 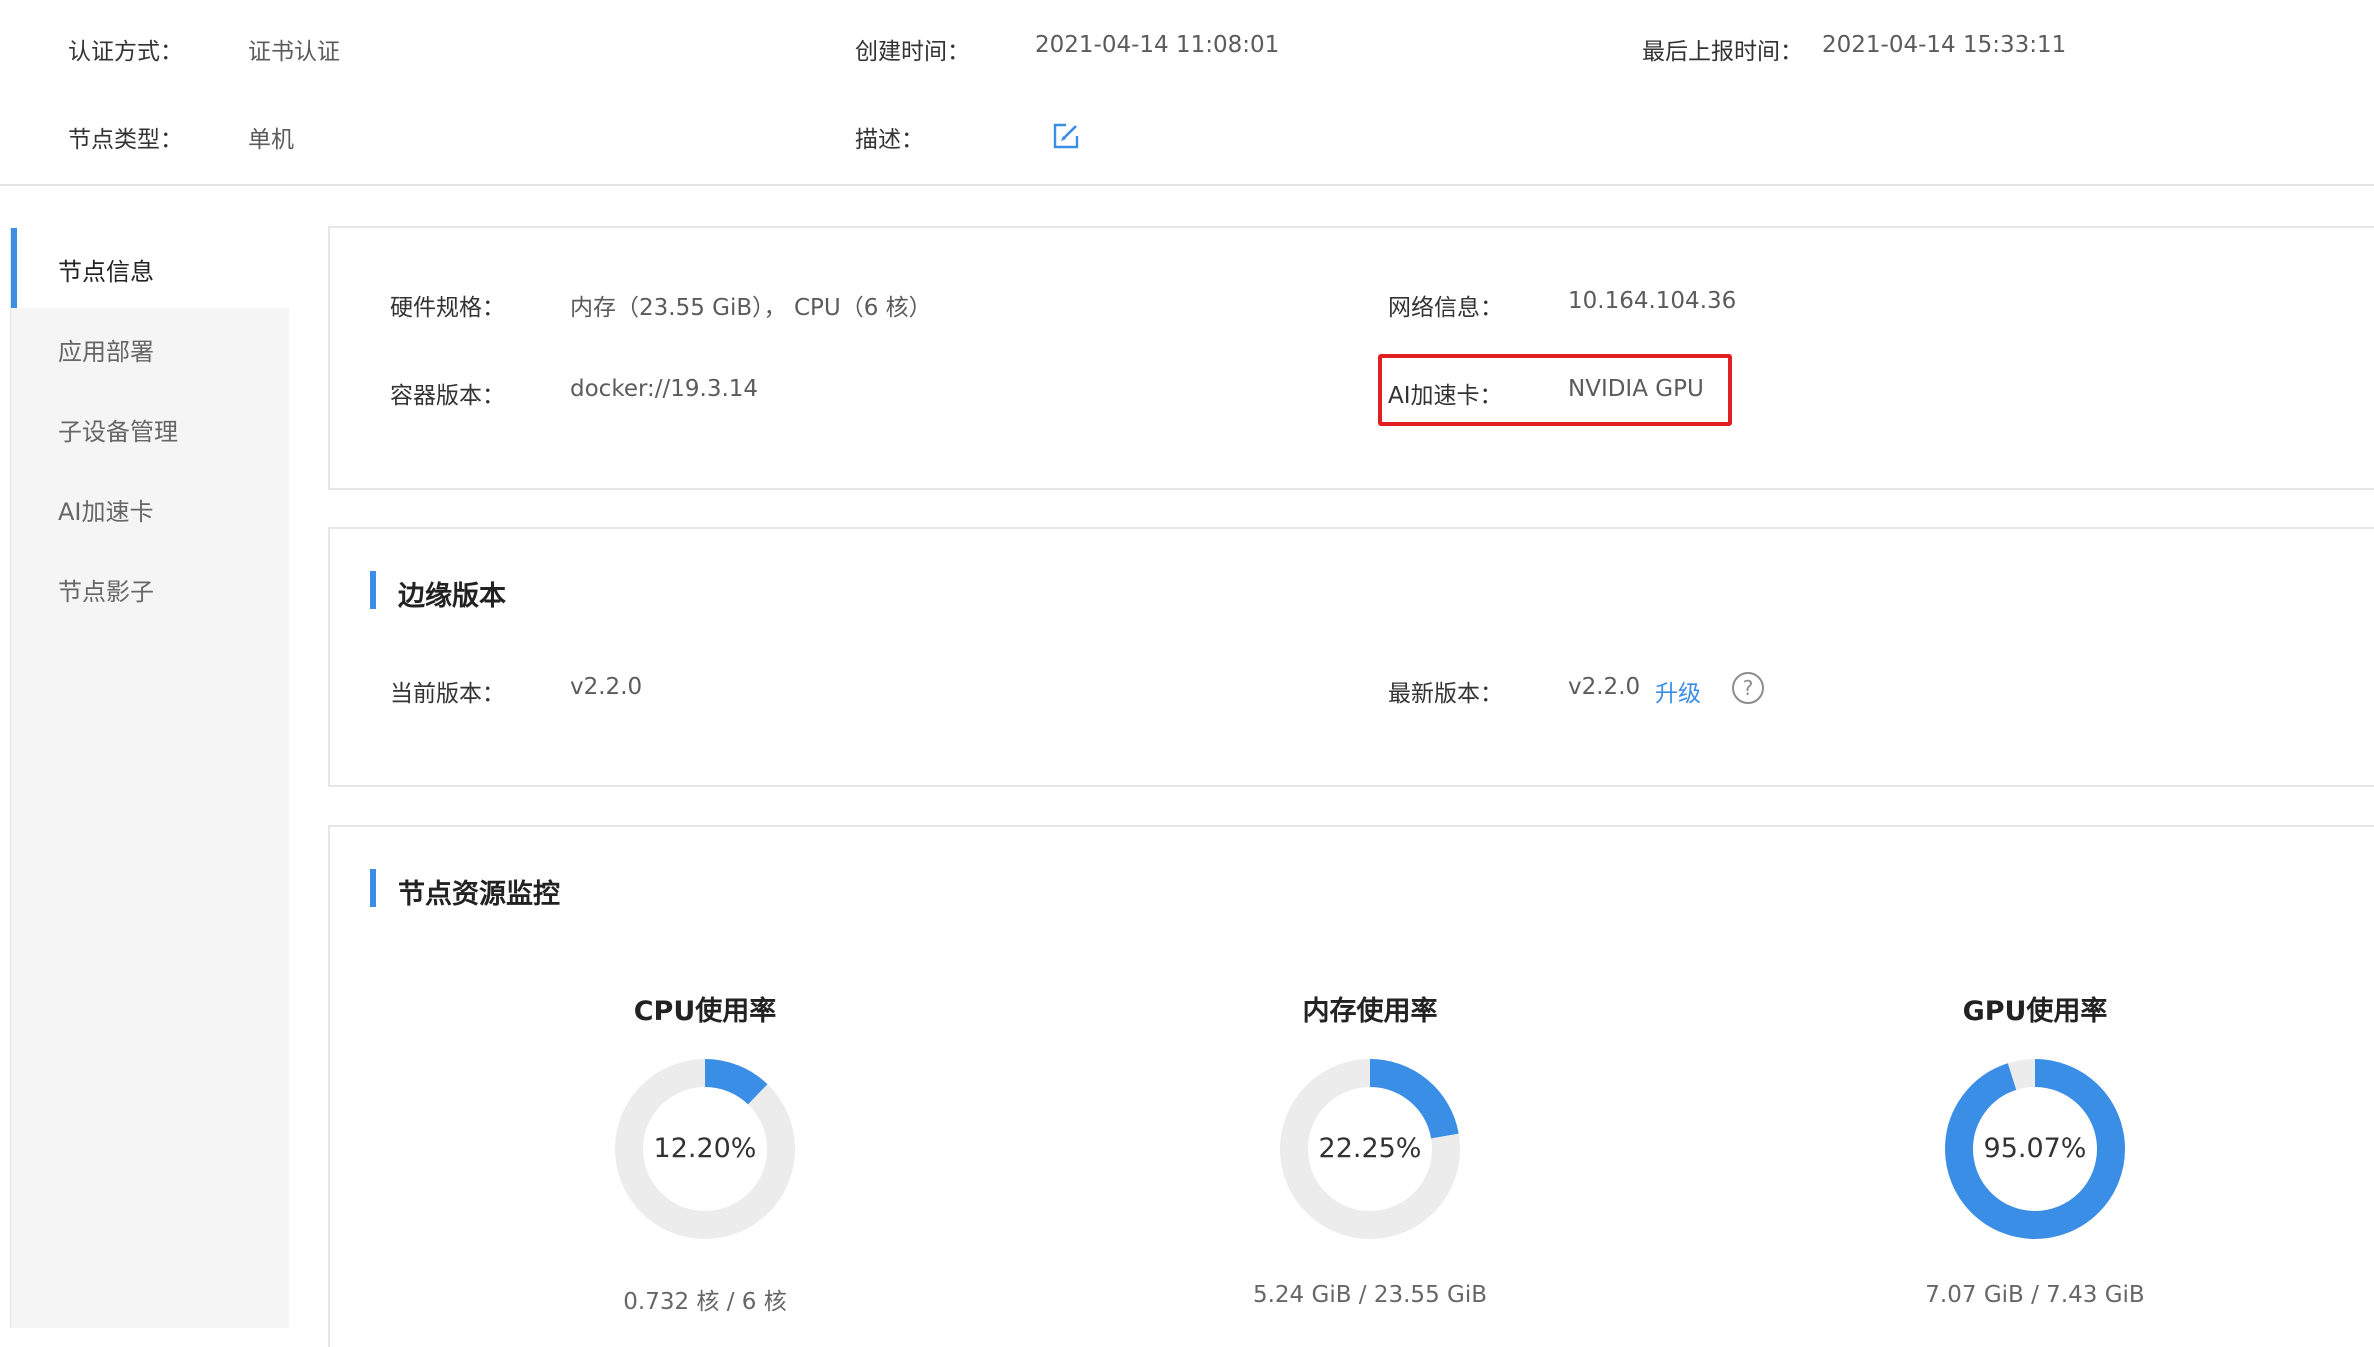 I want to click on help-icon: ?, so click(x=1748, y=688).